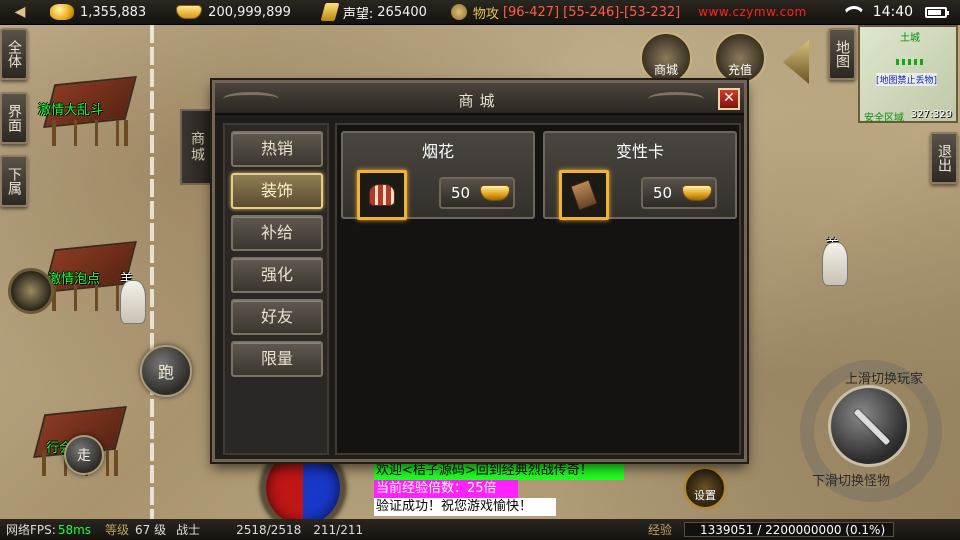 This screenshot has width=960, height=540. What do you see at coordinates (458, 12) in the screenshot?
I see `attack-icon` at bounding box center [458, 12].